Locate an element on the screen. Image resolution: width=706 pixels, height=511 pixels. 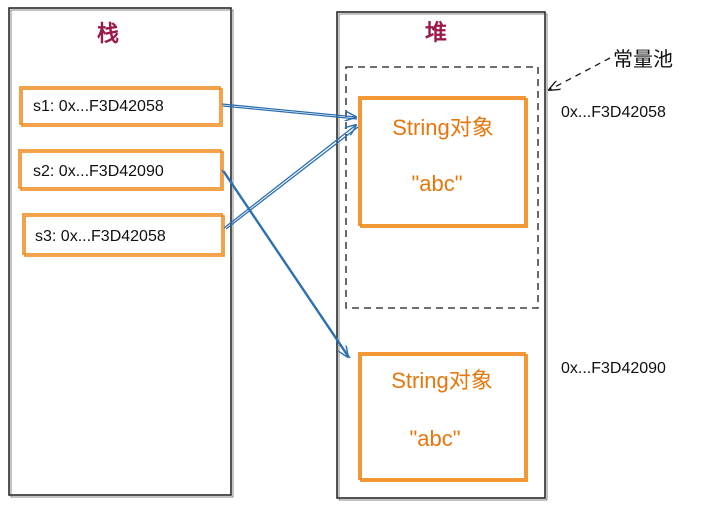
pool-label-pointer is located at coordinates (580, 73).